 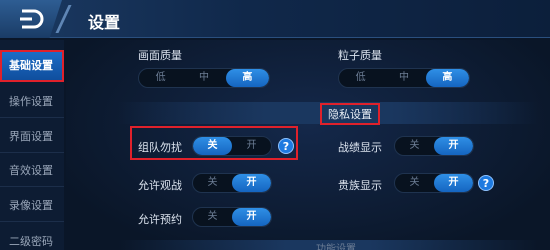 What do you see at coordinates (336, 247) in the screenshot?
I see `function-section-title: 功能设置` at bounding box center [336, 247].